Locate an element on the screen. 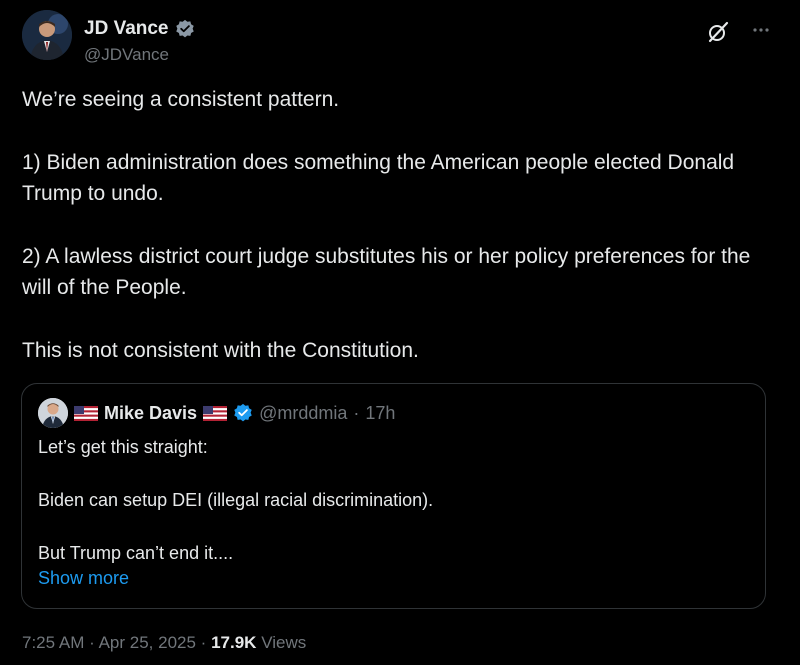  quoted-author-handle: @mrddmia is located at coordinates (303, 413).